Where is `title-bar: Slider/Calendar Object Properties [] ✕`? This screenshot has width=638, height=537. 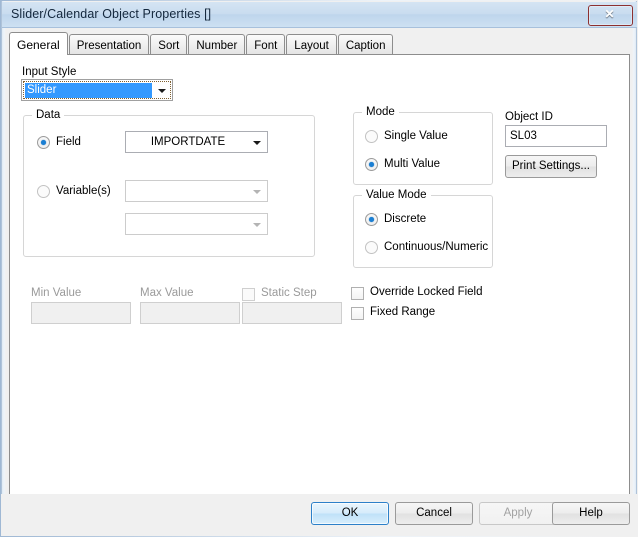 title-bar: Slider/Calendar Object Properties [] ✕ is located at coordinates (319, 15).